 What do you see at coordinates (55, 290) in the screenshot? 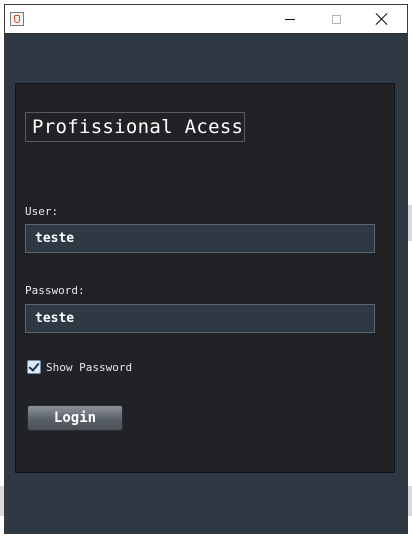
I see `password-label: Password:` at bounding box center [55, 290].